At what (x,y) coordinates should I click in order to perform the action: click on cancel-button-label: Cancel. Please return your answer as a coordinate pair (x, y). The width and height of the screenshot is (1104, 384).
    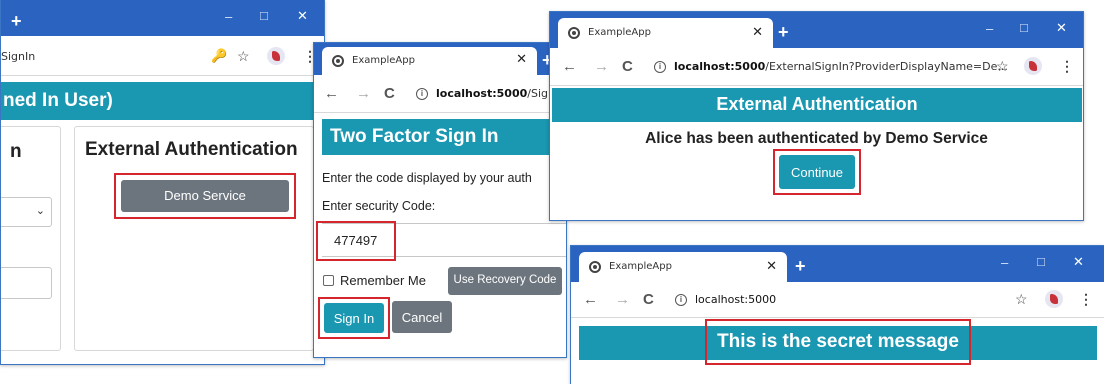
    Looking at the image, I should click on (422, 317).